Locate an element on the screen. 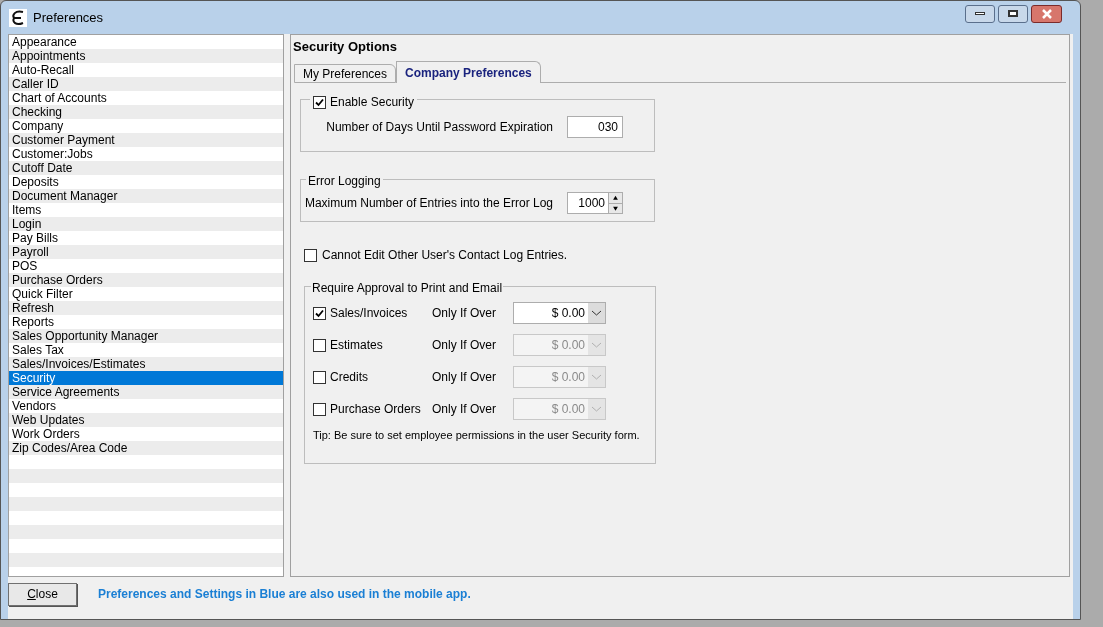 This screenshot has height=627, width=1103. approval-label: Purchase Orders is located at coordinates (376, 409).